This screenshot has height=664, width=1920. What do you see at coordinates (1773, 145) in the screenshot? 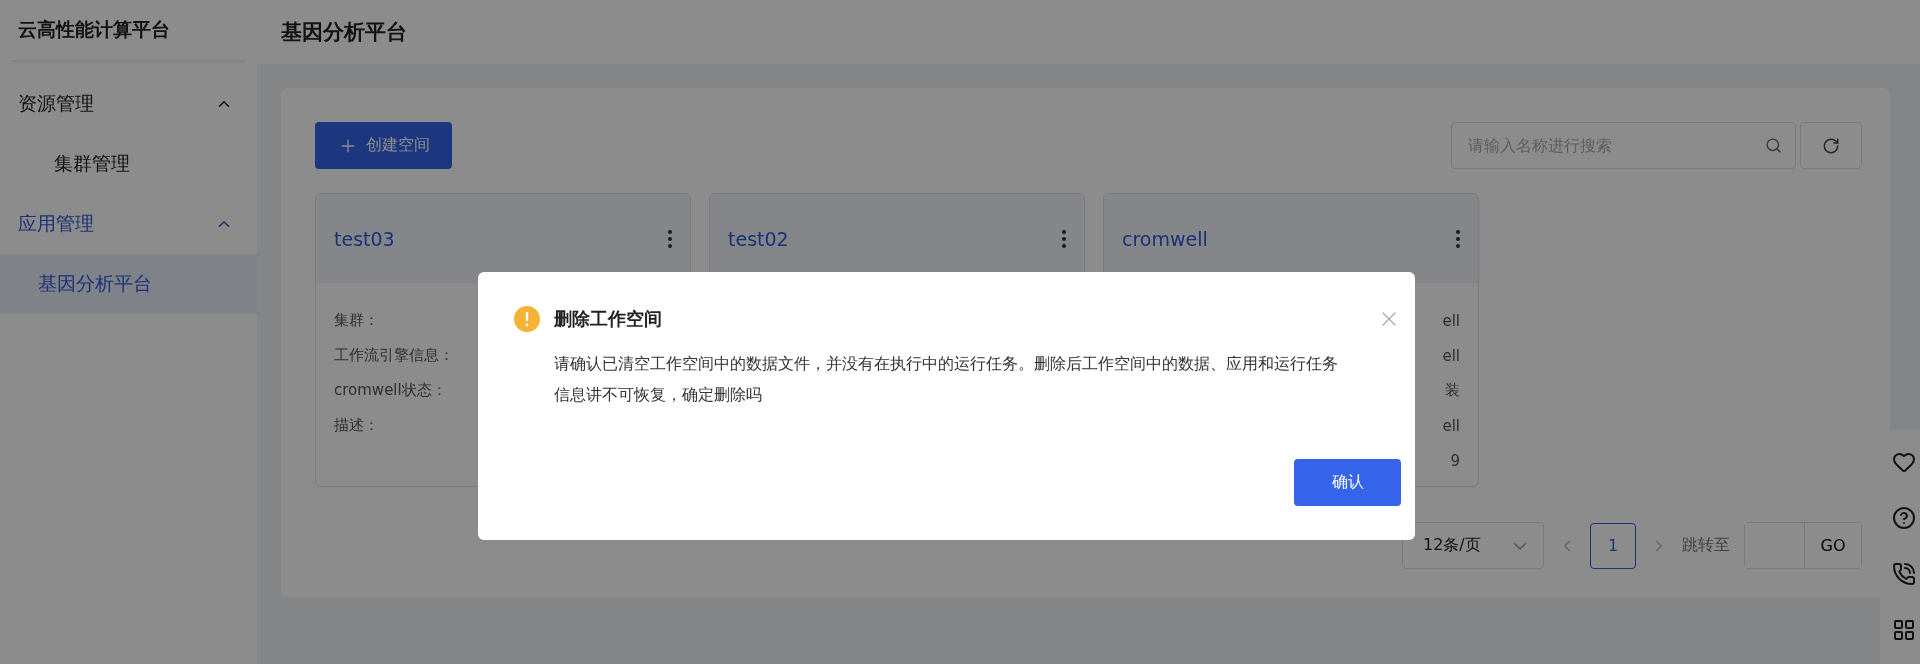
I see `search-icon` at bounding box center [1773, 145].